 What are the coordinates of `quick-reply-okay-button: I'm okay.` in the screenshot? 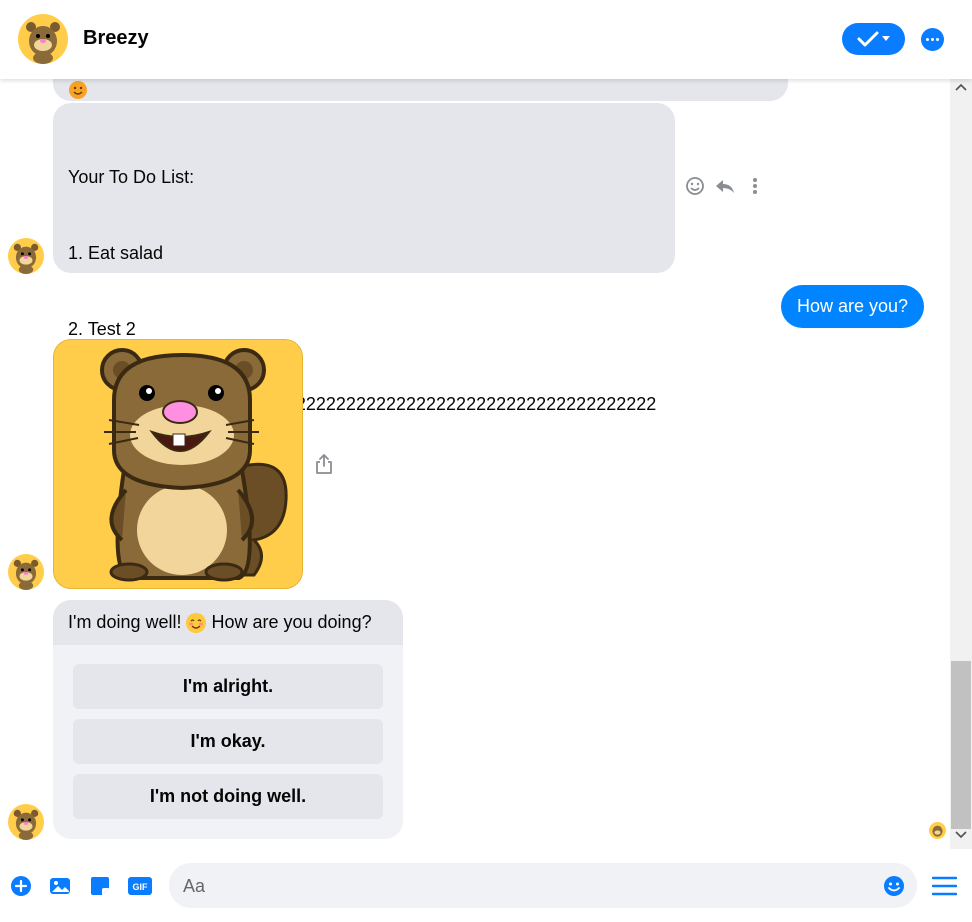 It's located at (228, 741).